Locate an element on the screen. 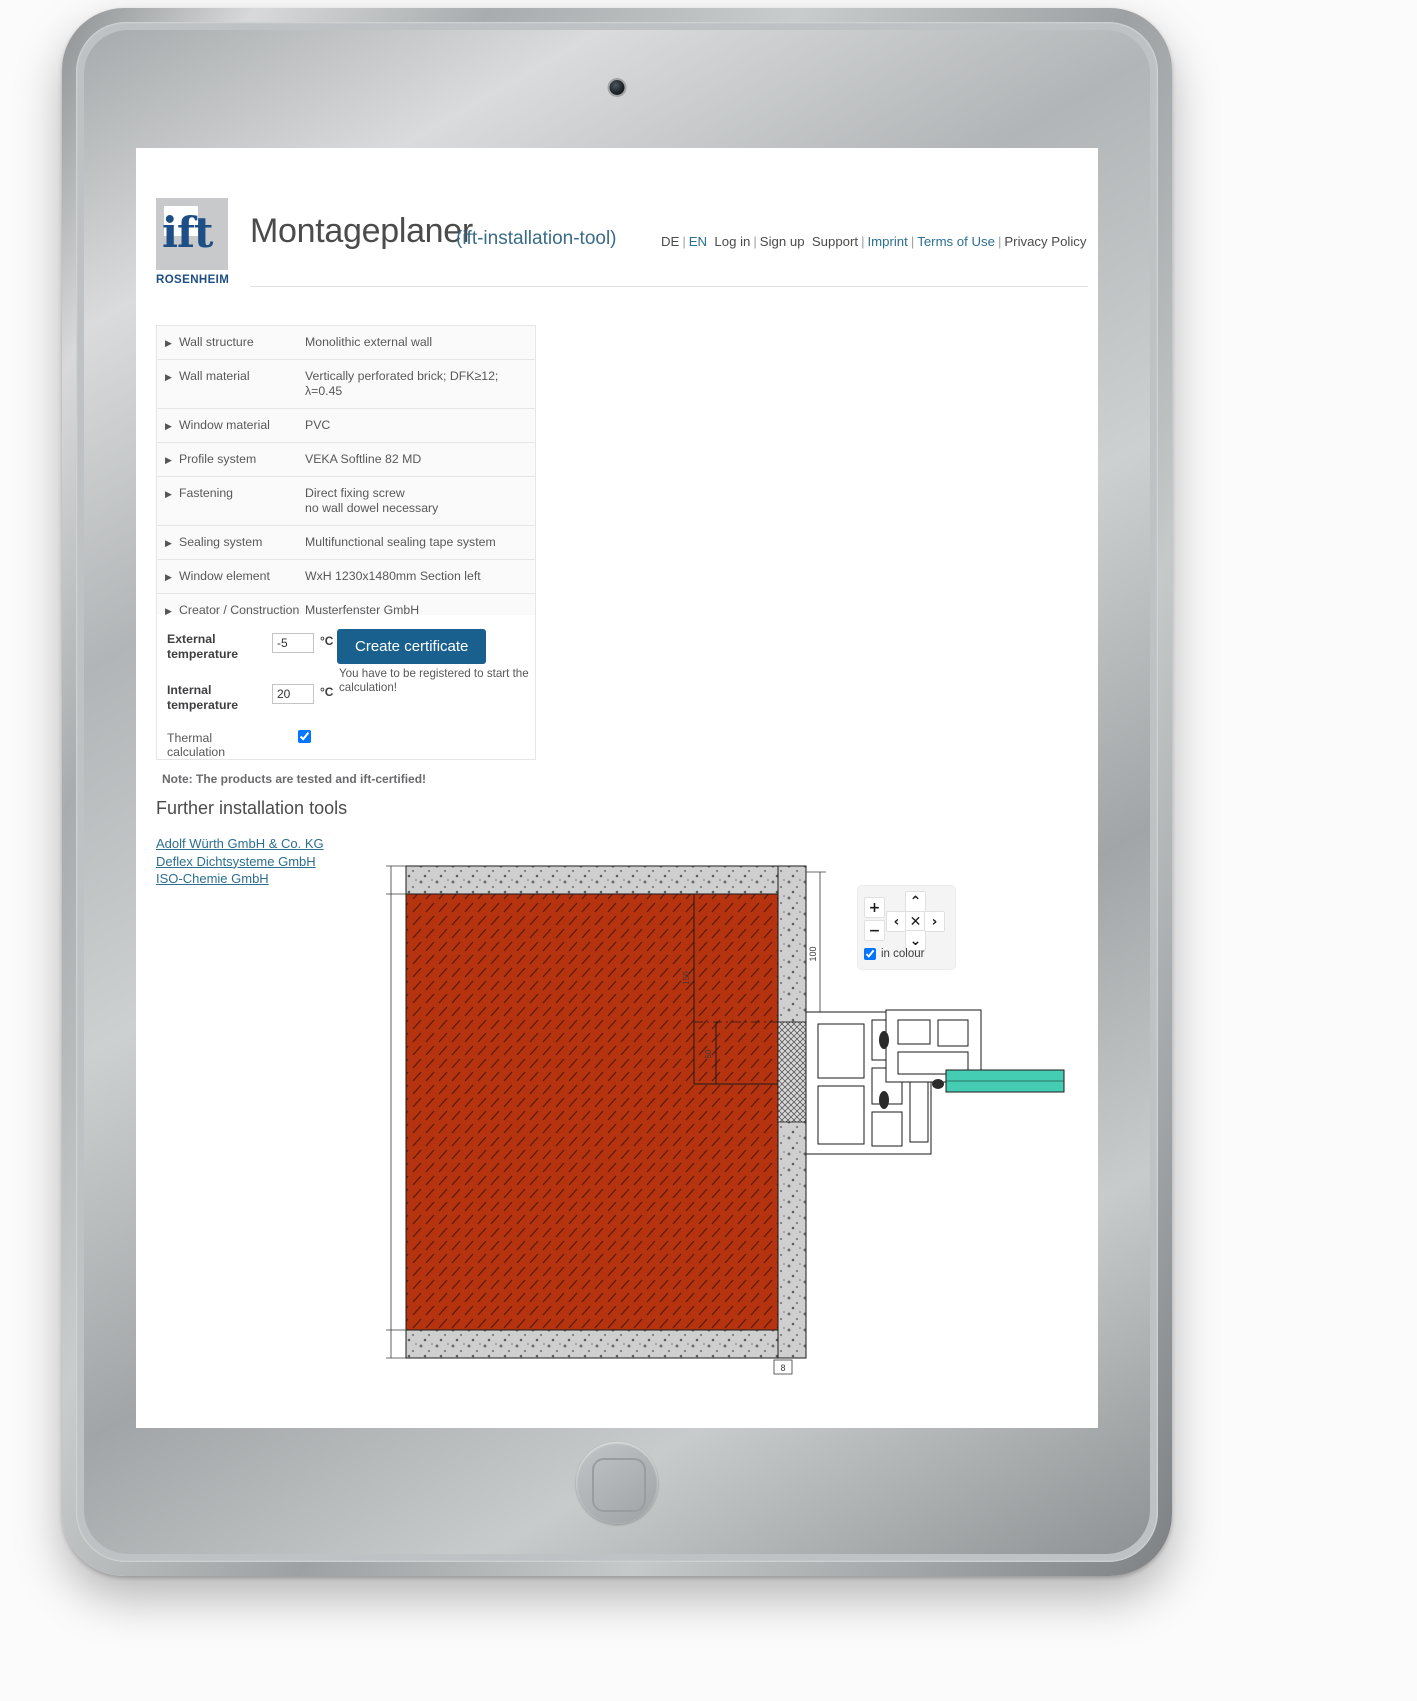 This screenshot has width=1417, height=1701. thermal-calculation-label: Thermal calculation is located at coordinates (196, 745).